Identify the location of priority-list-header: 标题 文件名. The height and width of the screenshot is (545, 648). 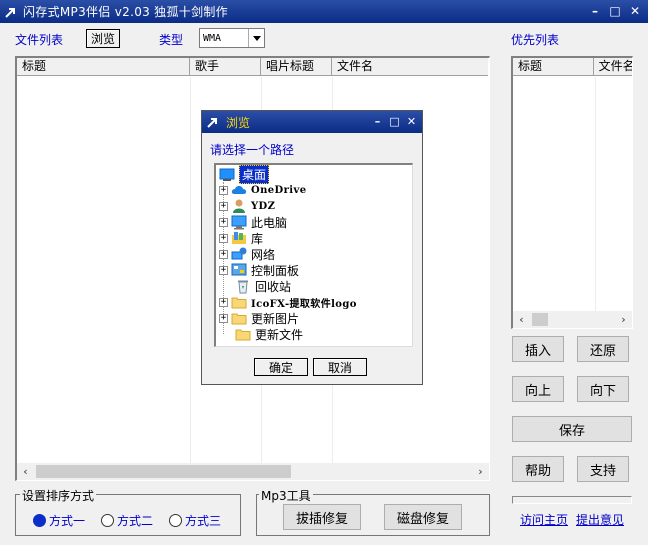
(572, 67).